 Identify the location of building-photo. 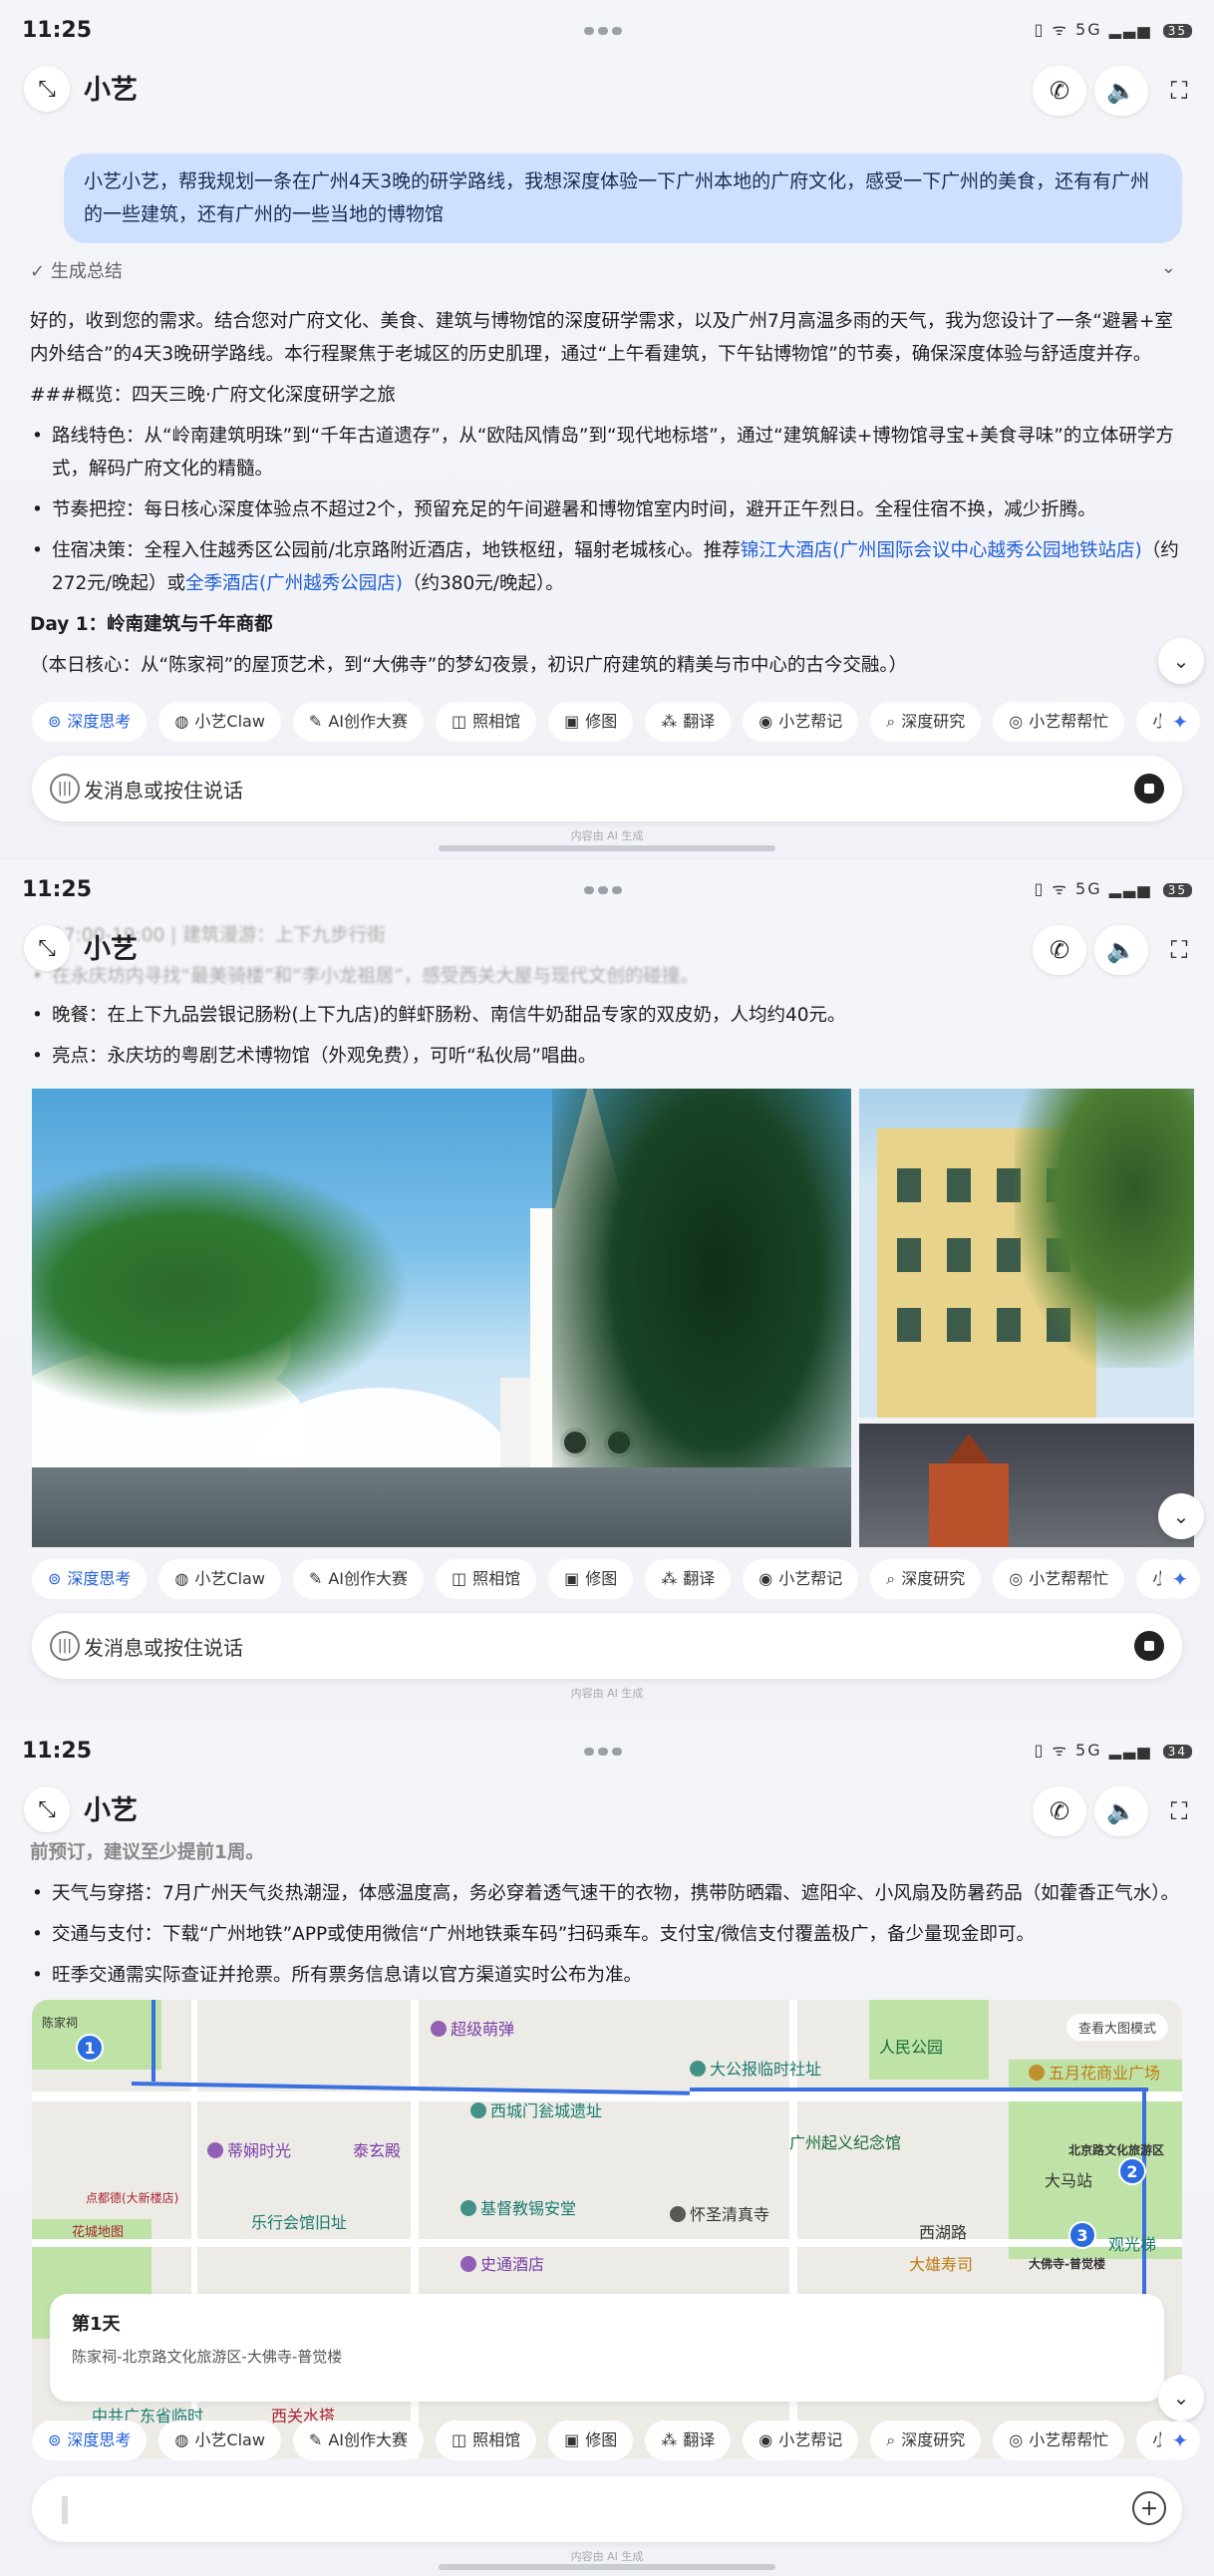
(1026, 1253).